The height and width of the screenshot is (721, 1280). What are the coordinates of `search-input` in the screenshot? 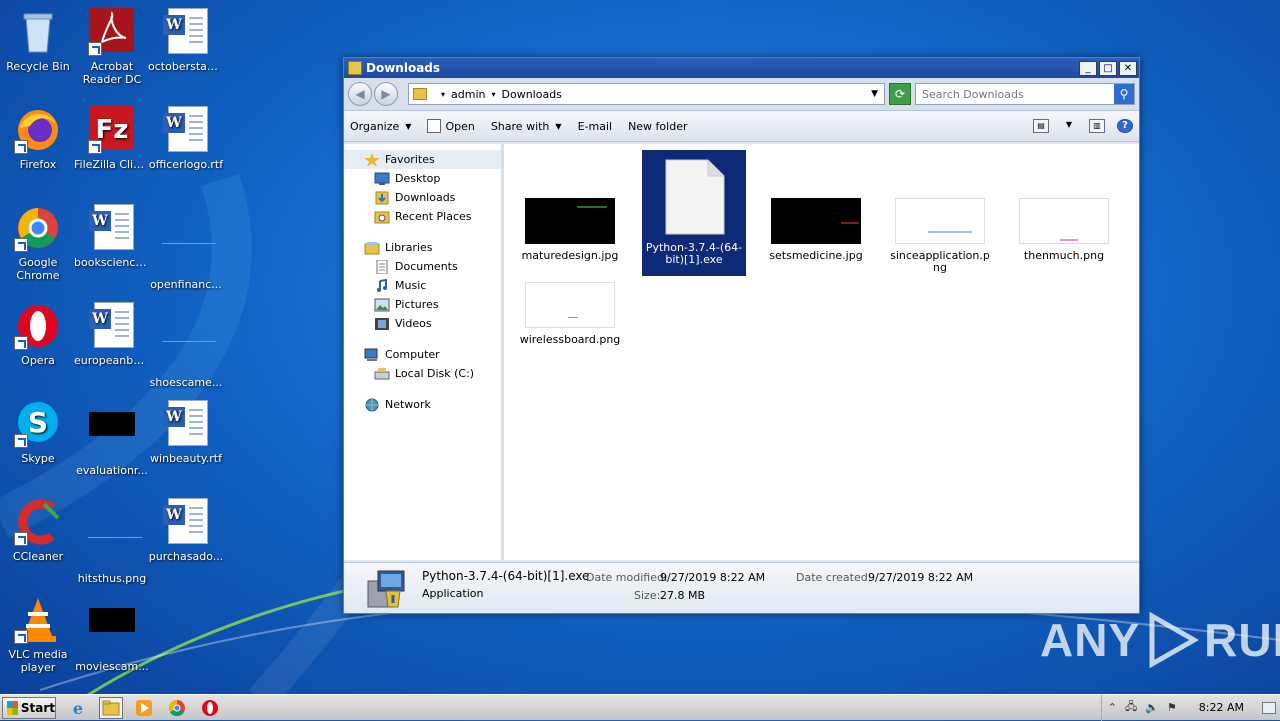 It's located at (1015, 94).